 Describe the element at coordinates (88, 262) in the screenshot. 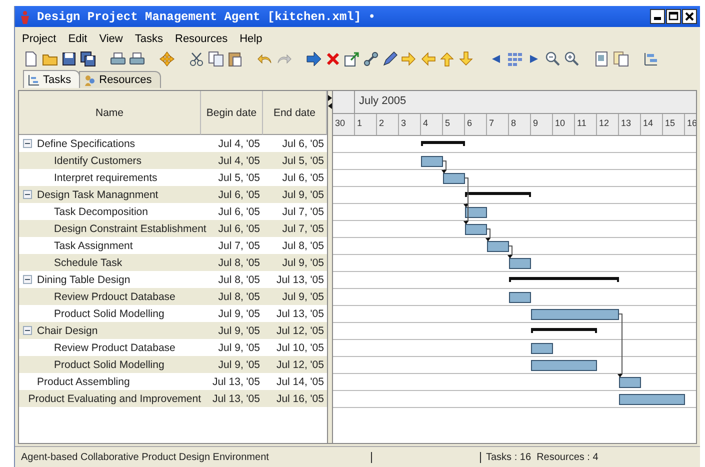

I see `task-name: Schedule Task` at that location.